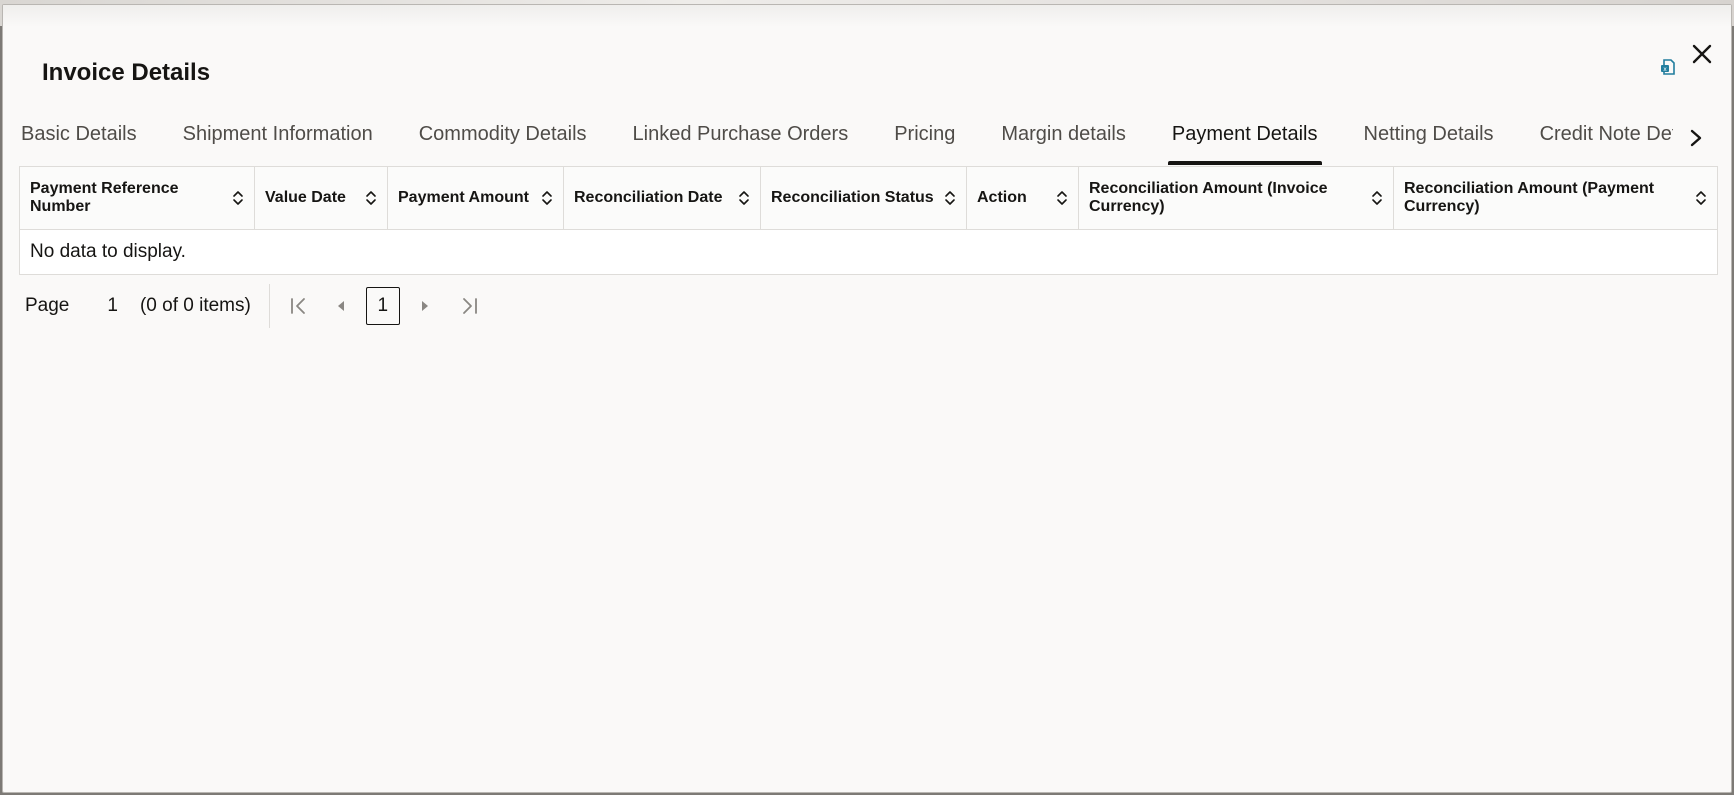 This screenshot has height=795, width=1734. Describe the element at coordinates (341, 306) in the screenshot. I see `previous-page-icon` at that location.